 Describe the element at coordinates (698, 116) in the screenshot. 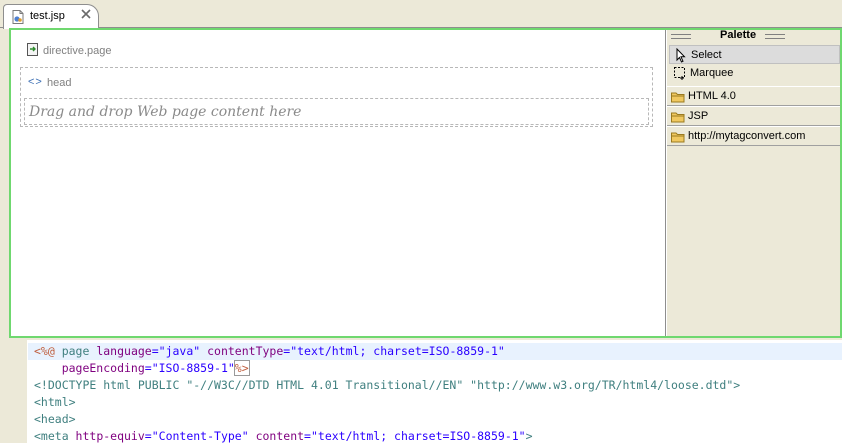

I see `drawer-label: JSP` at that location.